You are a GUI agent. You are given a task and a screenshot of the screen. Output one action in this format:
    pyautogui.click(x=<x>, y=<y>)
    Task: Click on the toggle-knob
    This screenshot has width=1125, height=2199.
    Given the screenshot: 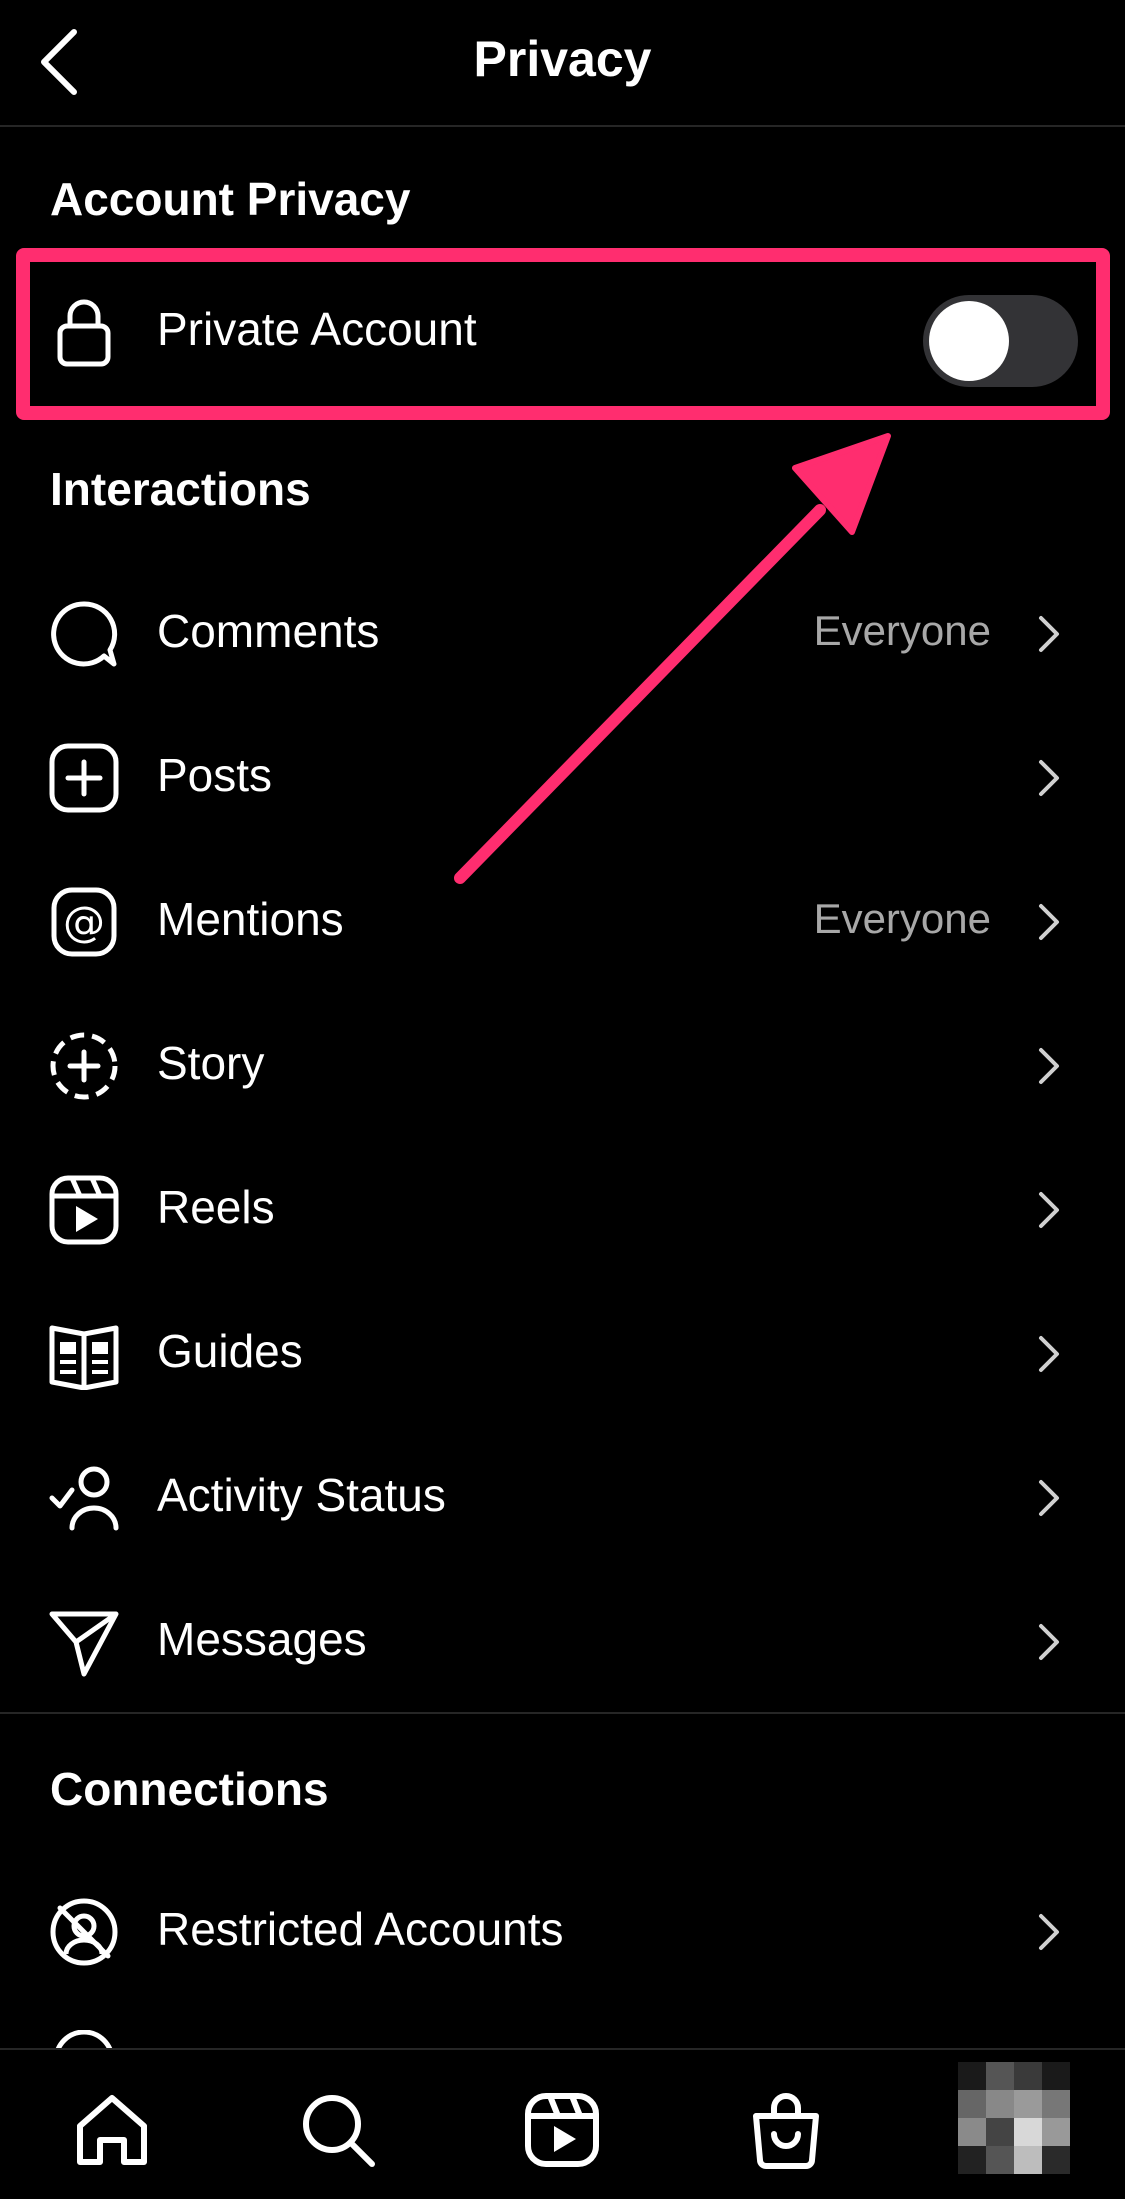 What is the action you would take?
    pyautogui.click(x=969, y=341)
    